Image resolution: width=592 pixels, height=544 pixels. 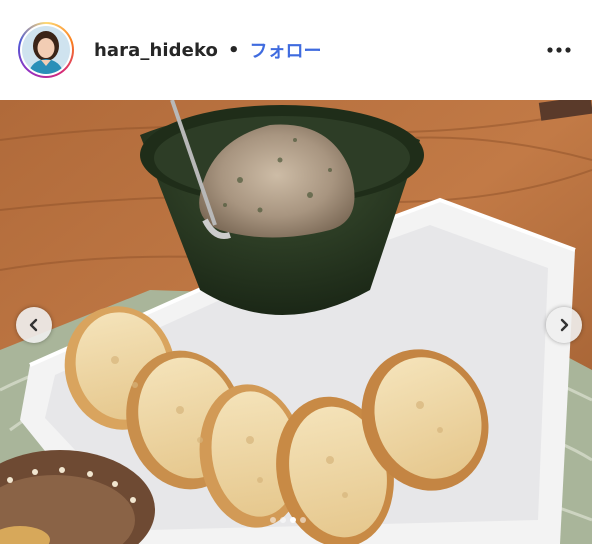 I want to click on chevron-right-icon, so click(x=564, y=325).